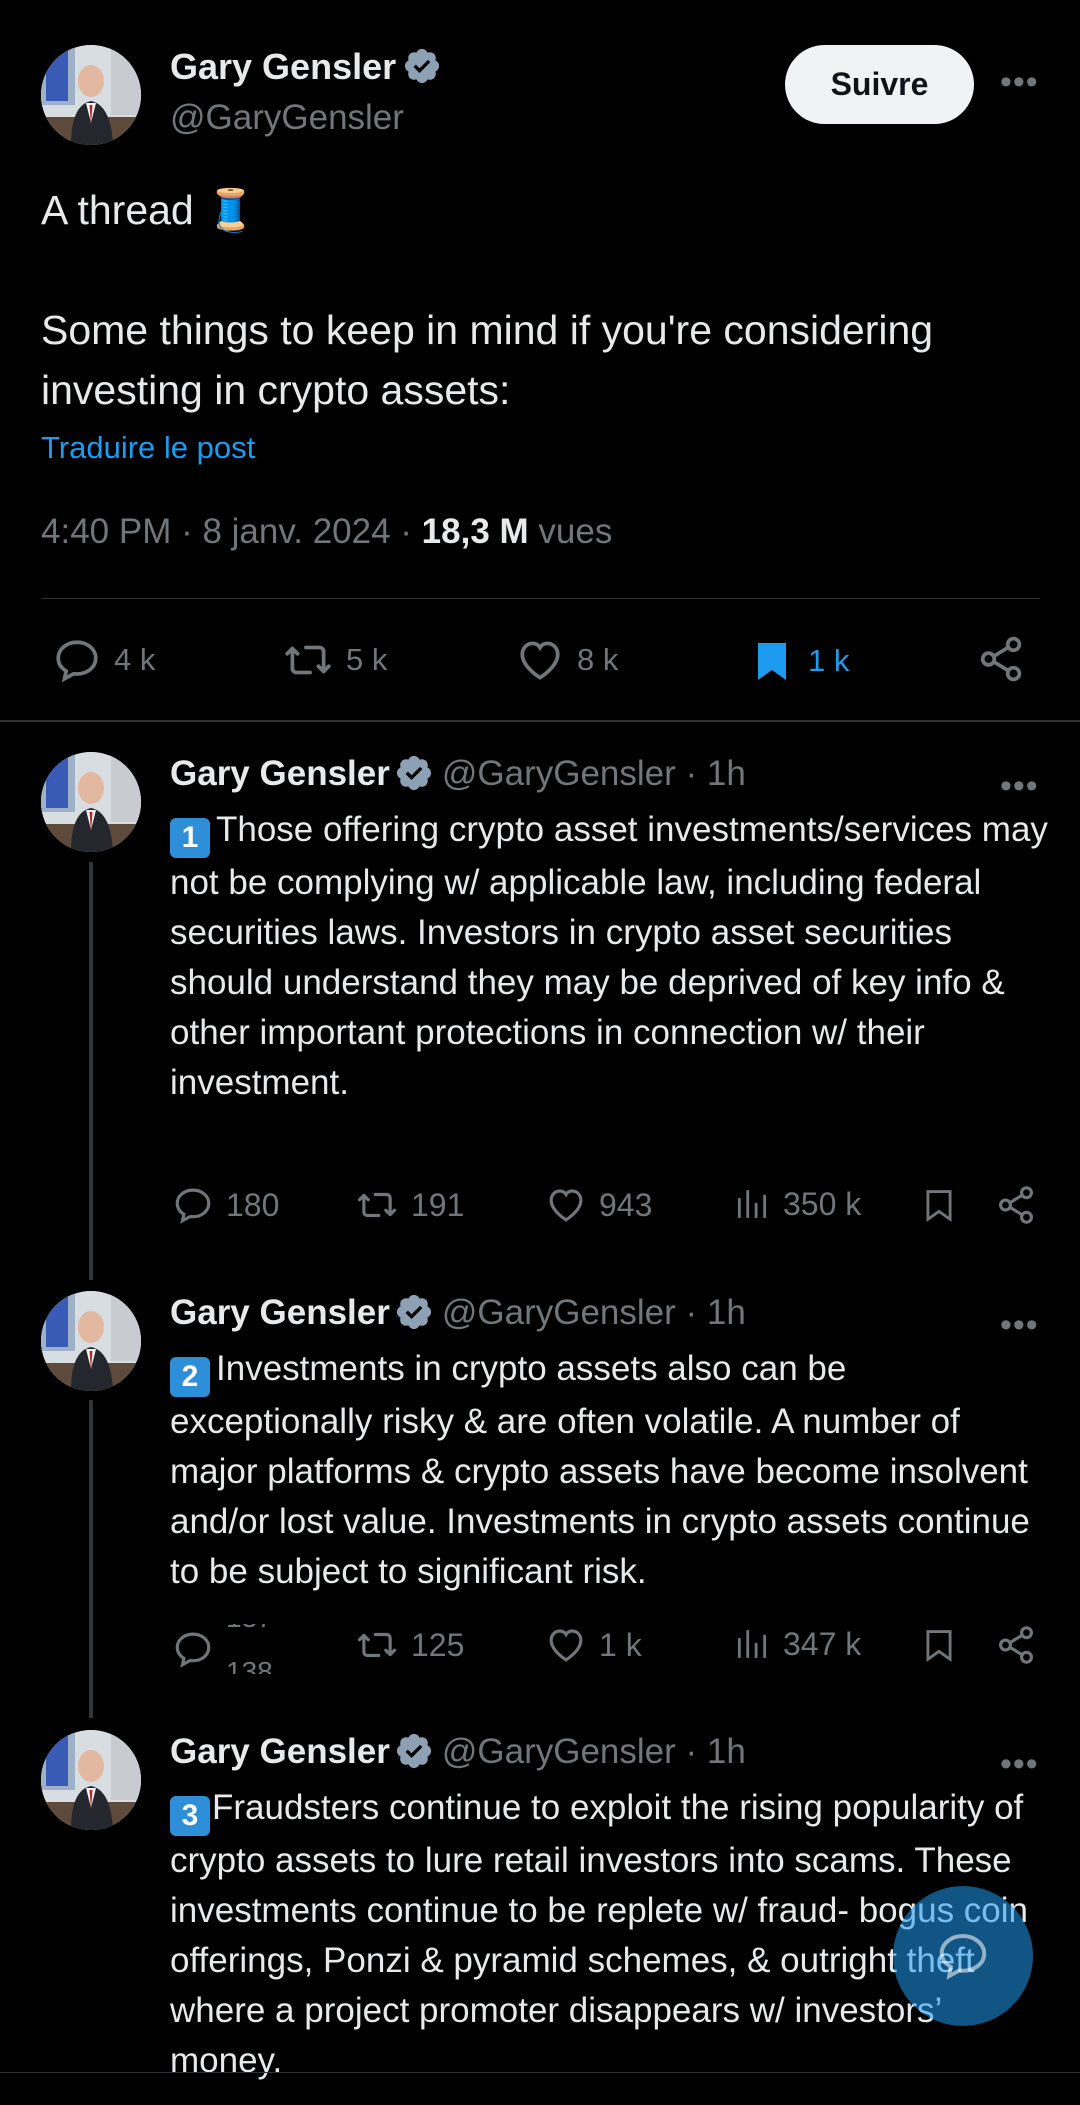  What do you see at coordinates (829, 660) in the screenshot?
I see `bookmark-count: 1 k` at bounding box center [829, 660].